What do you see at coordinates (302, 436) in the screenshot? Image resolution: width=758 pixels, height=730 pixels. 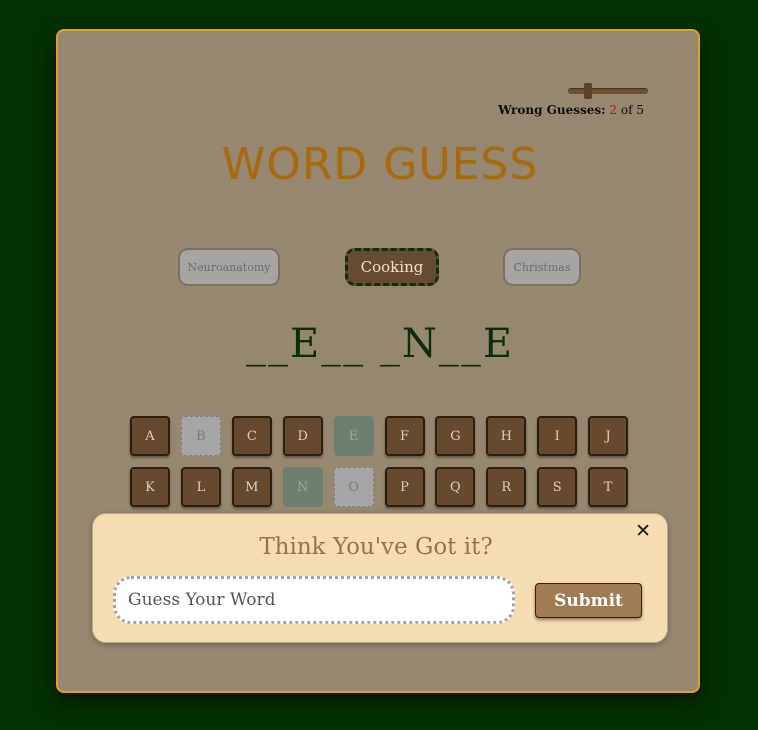 I see `key-d: D` at bounding box center [302, 436].